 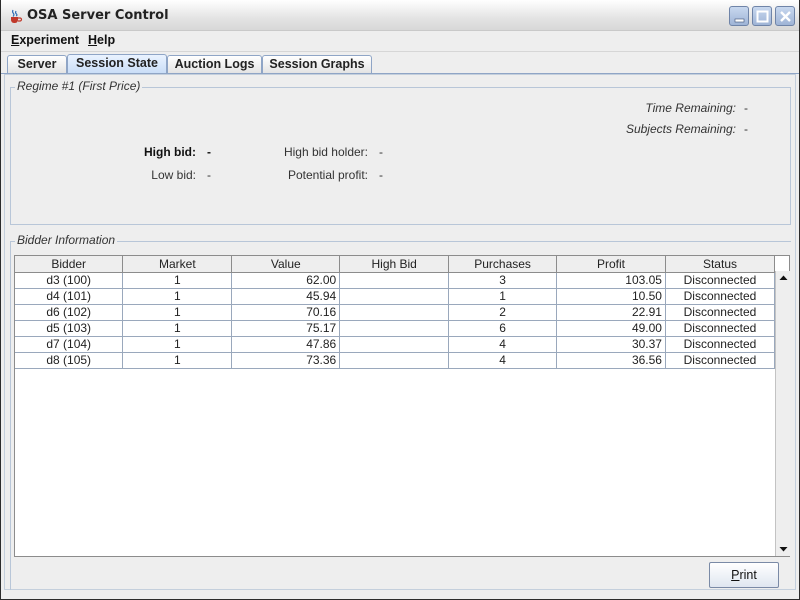 What do you see at coordinates (15, 16) in the screenshot?
I see `java-cup-icon` at bounding box center [15, 16].